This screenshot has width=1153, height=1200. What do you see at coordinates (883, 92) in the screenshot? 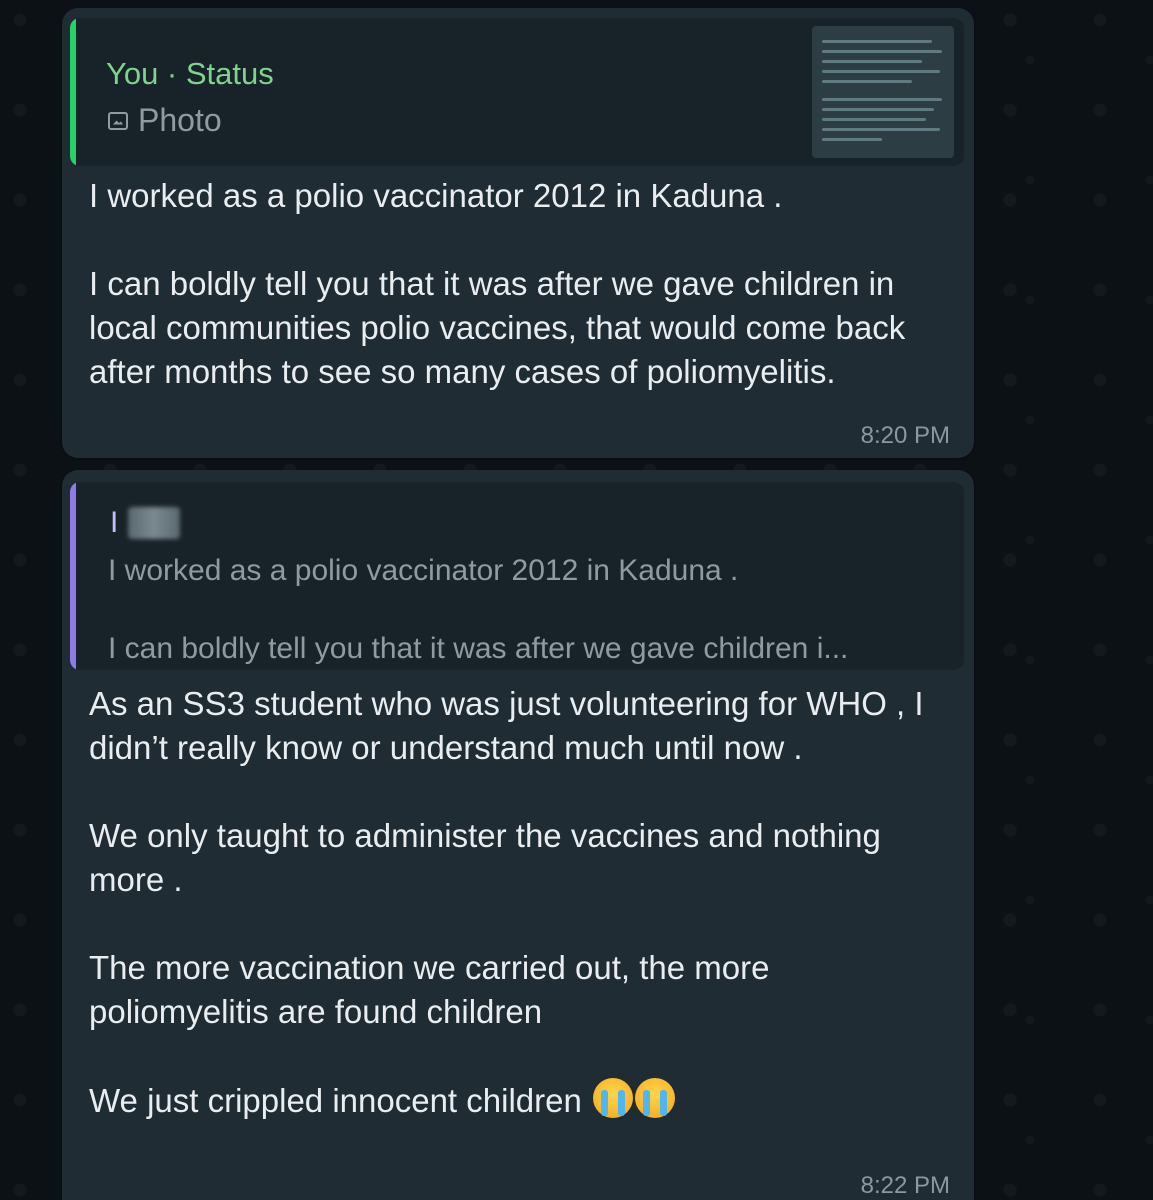
I see `status-photo-thumbnail` at bounding box center [883, 92].